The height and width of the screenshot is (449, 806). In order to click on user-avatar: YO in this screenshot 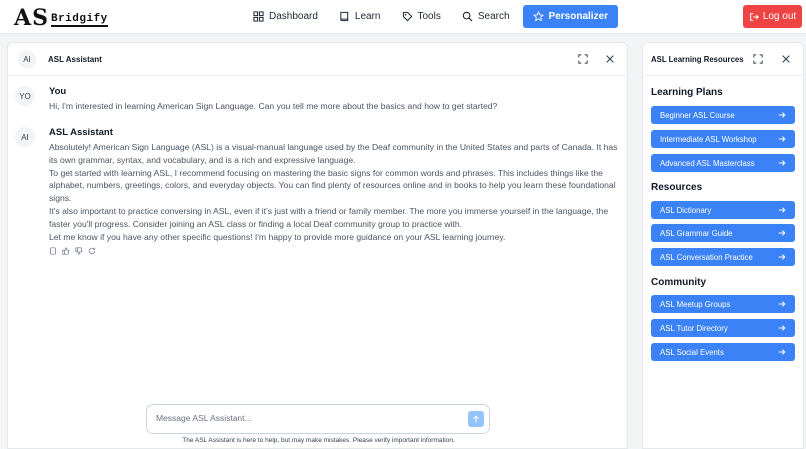, I will do `click(25, 96)`.